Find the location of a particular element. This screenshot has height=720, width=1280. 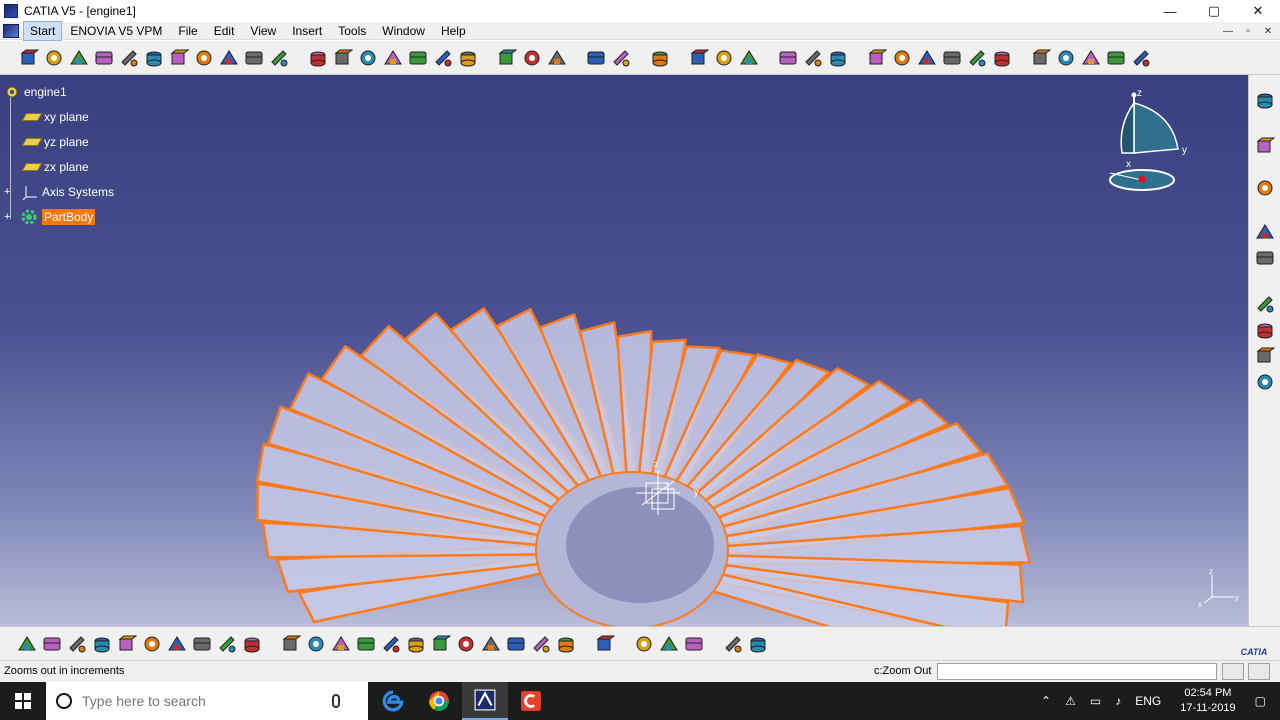

cut-button is located at coordinates (126, 644).